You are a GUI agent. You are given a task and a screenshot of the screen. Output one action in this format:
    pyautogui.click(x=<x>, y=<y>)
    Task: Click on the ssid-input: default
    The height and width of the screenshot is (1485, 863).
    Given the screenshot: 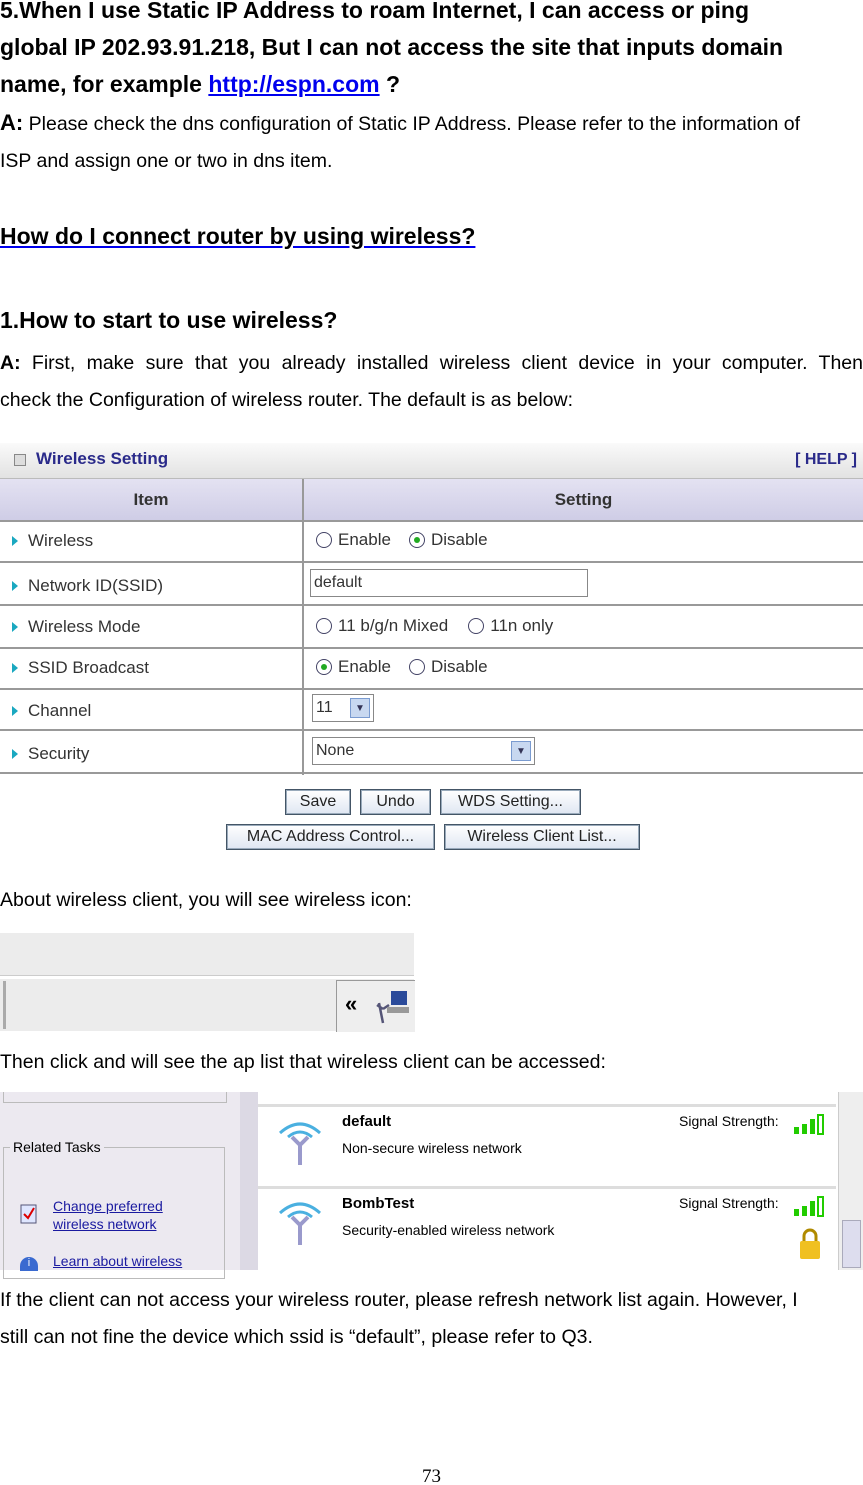 What is the action you would take?
    pyautogui.click(x=449, y=583)
    